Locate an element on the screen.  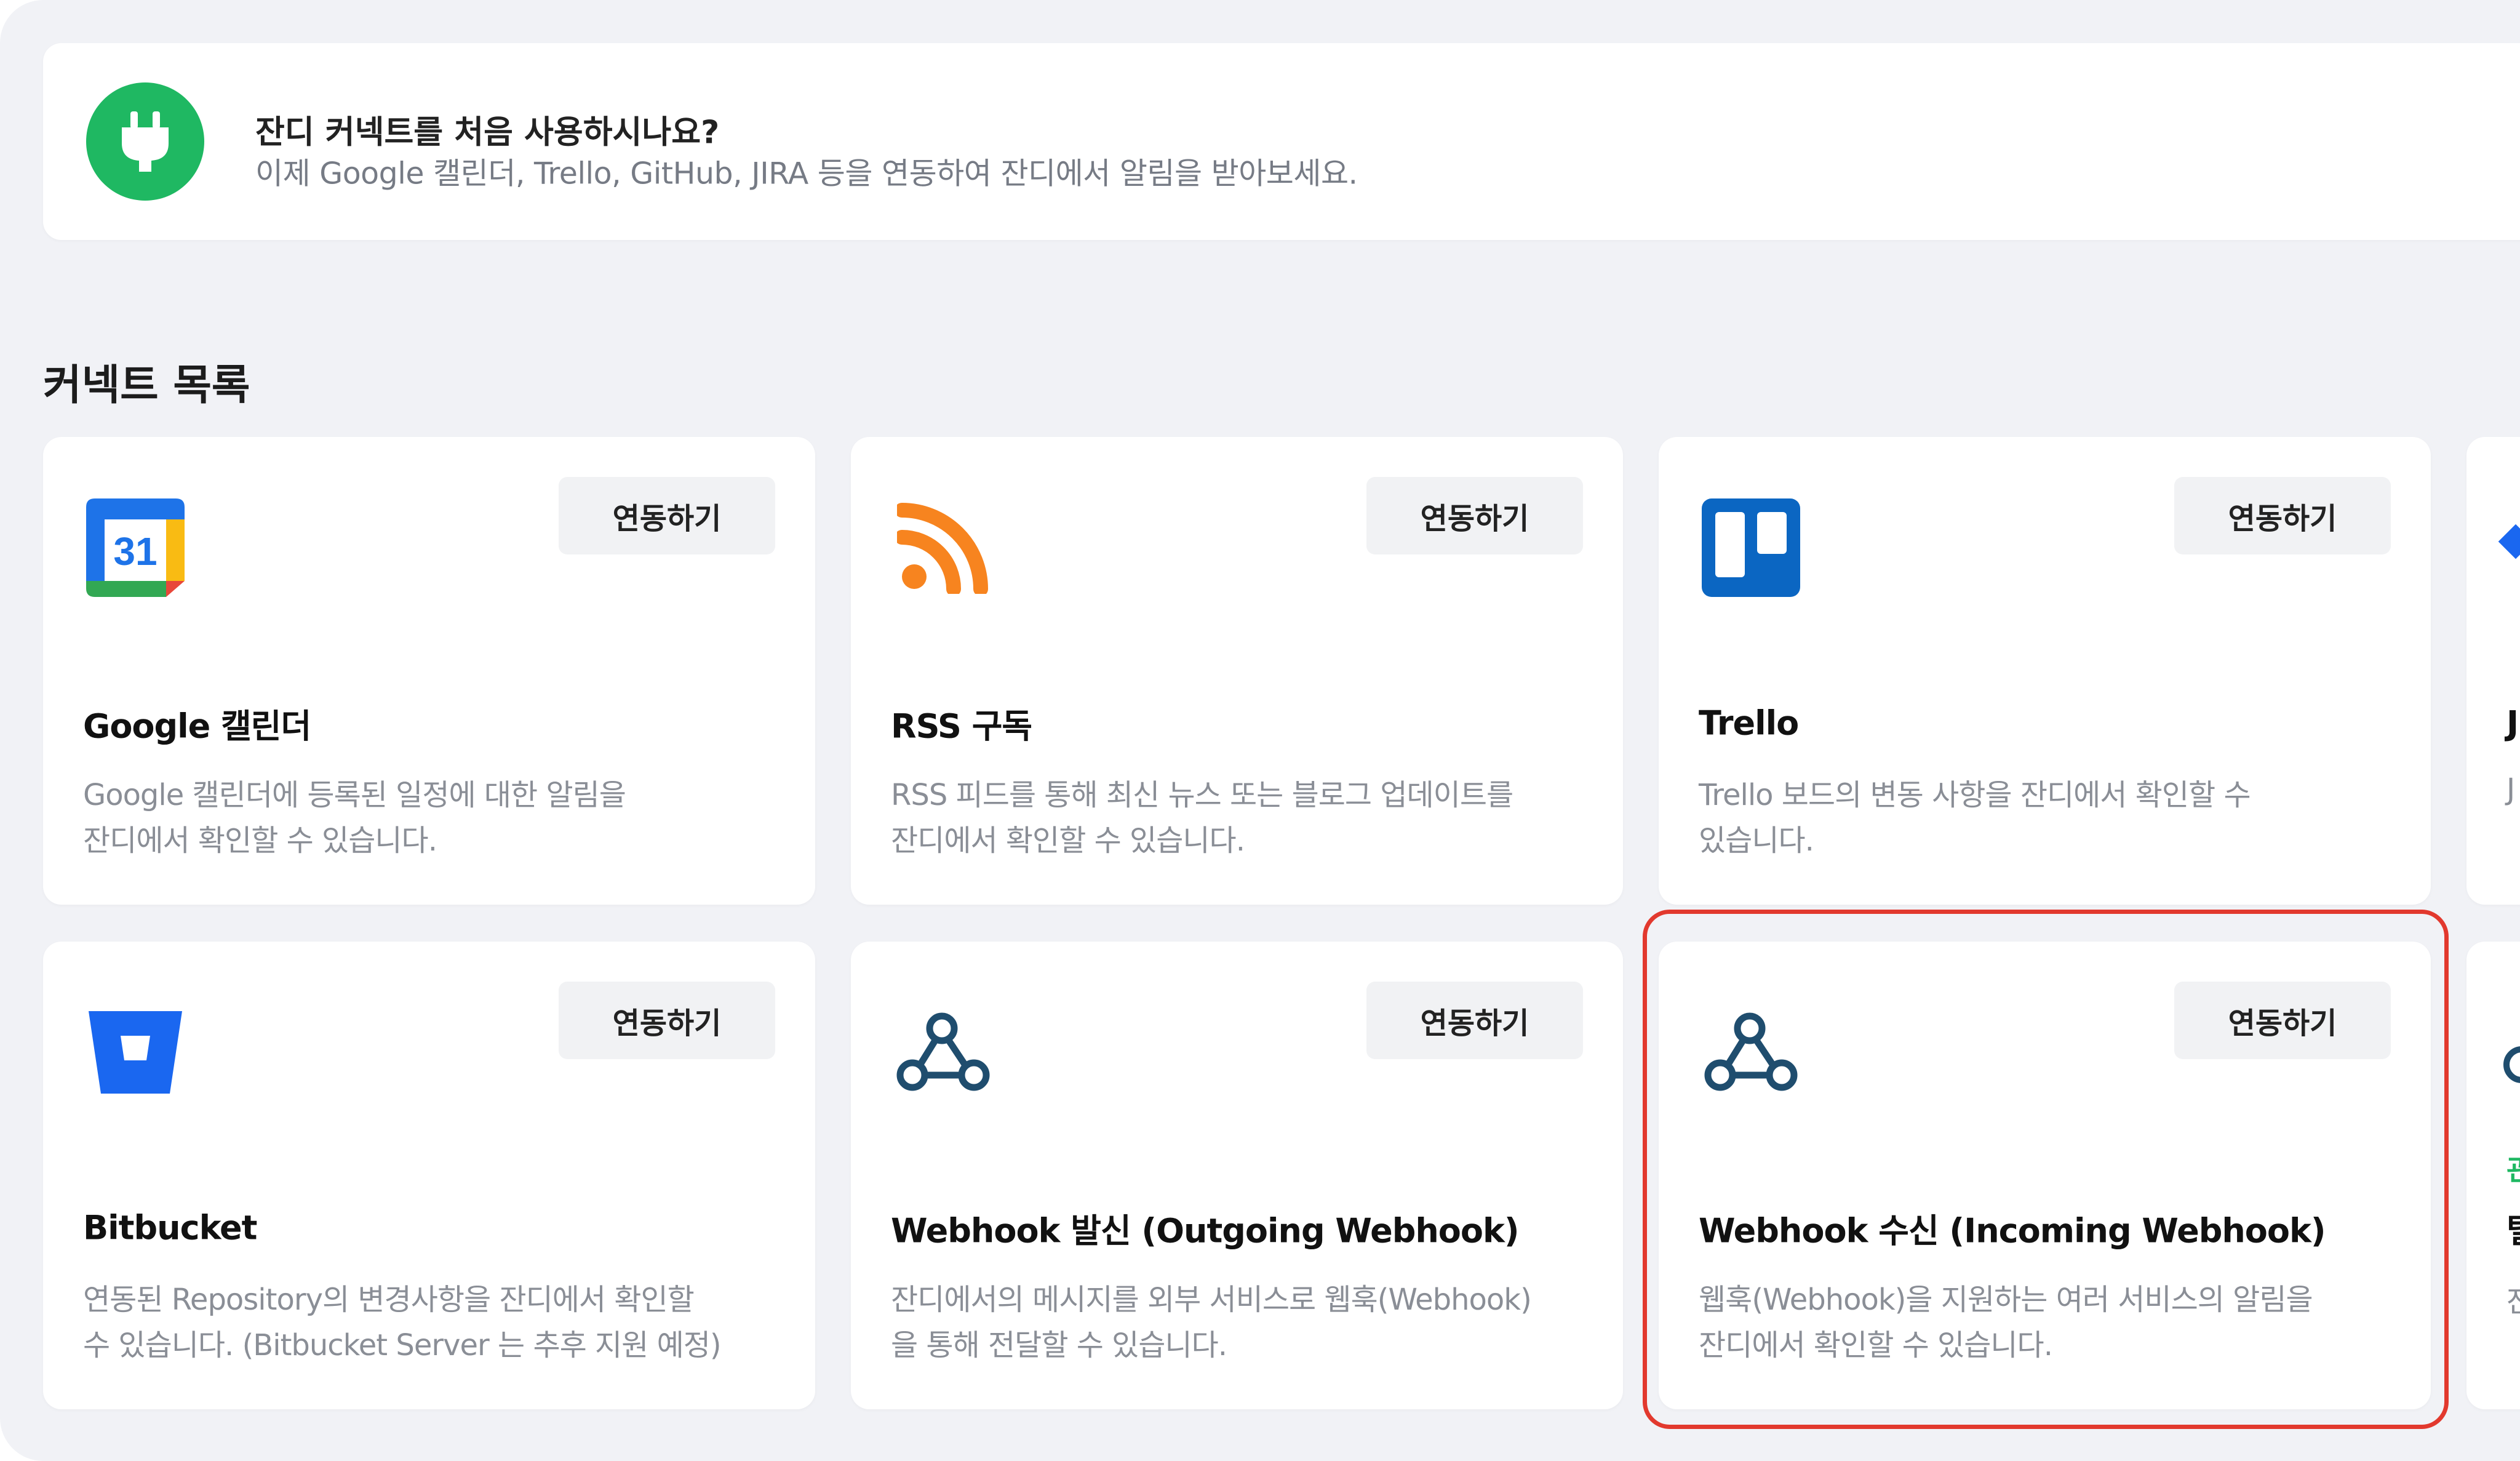
card-description-line: RSS 피드를 통해 최신 뉴스 또는 블로그 업데이트를 is located at coordinates (1202, 795).